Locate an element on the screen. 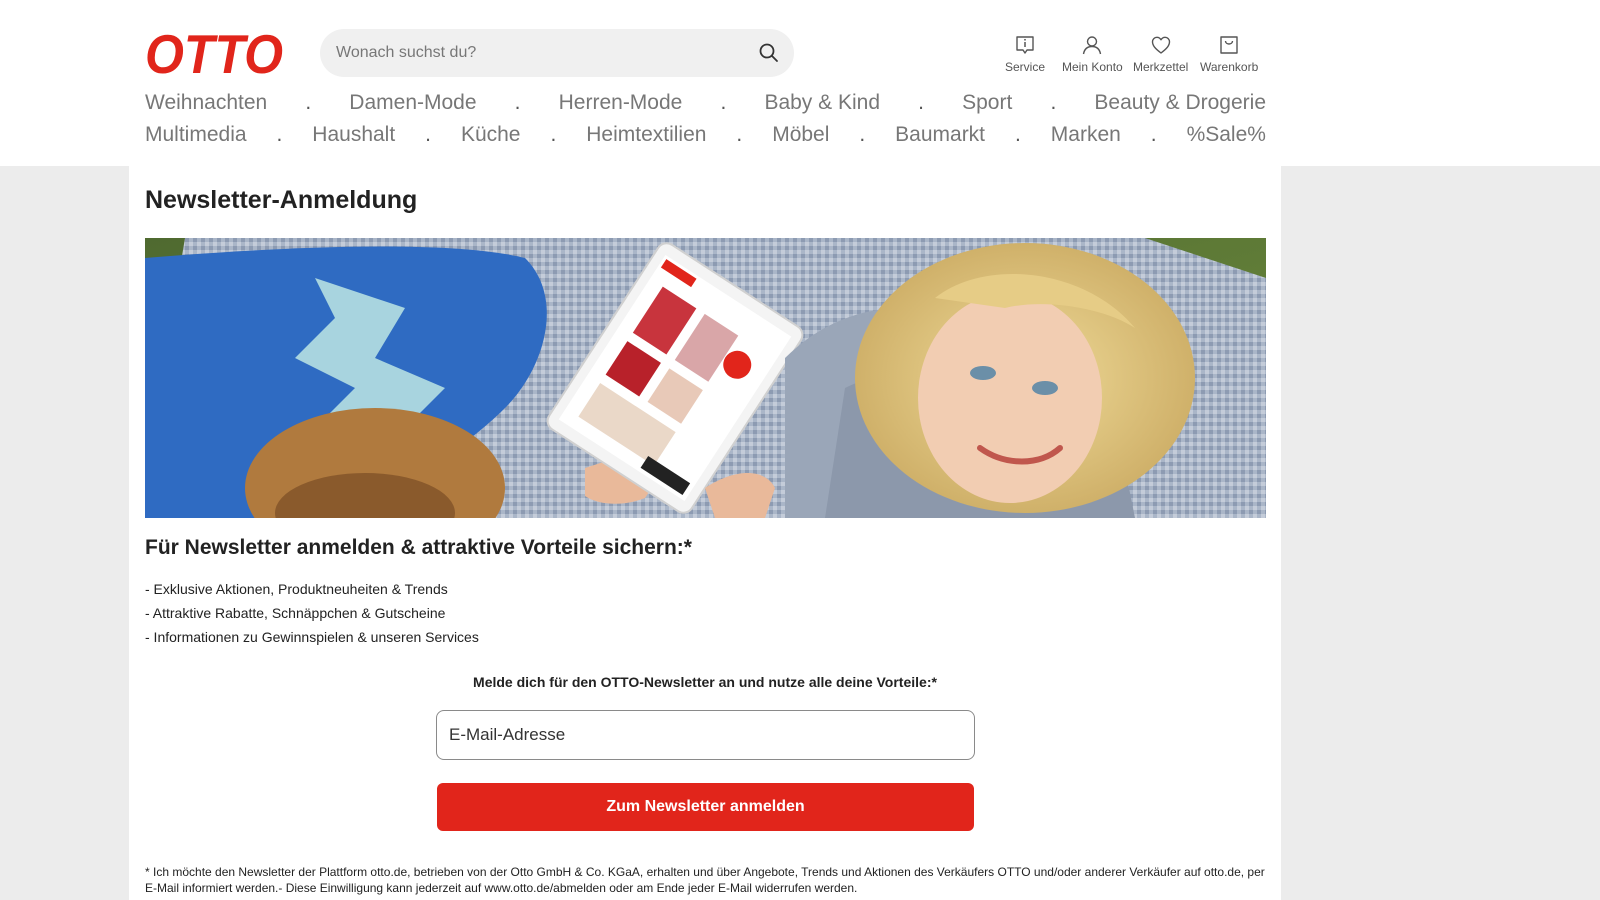 Image resolution: width=1600 pixels, height=900 pixels. otto-logo: OTTO is located at coordinates (215, 53).